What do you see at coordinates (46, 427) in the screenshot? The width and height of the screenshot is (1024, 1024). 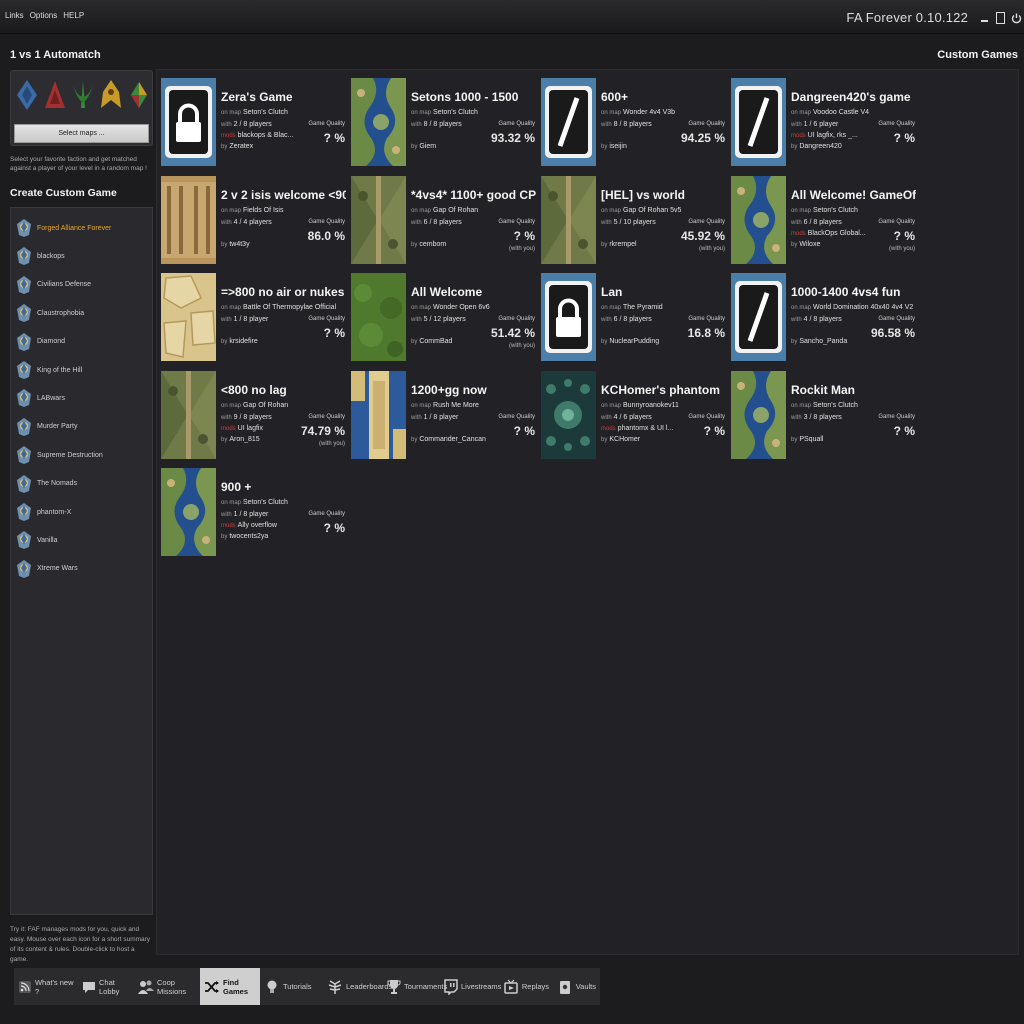 I see `mod-item: Murder Party` at bounding box center [46, 427].